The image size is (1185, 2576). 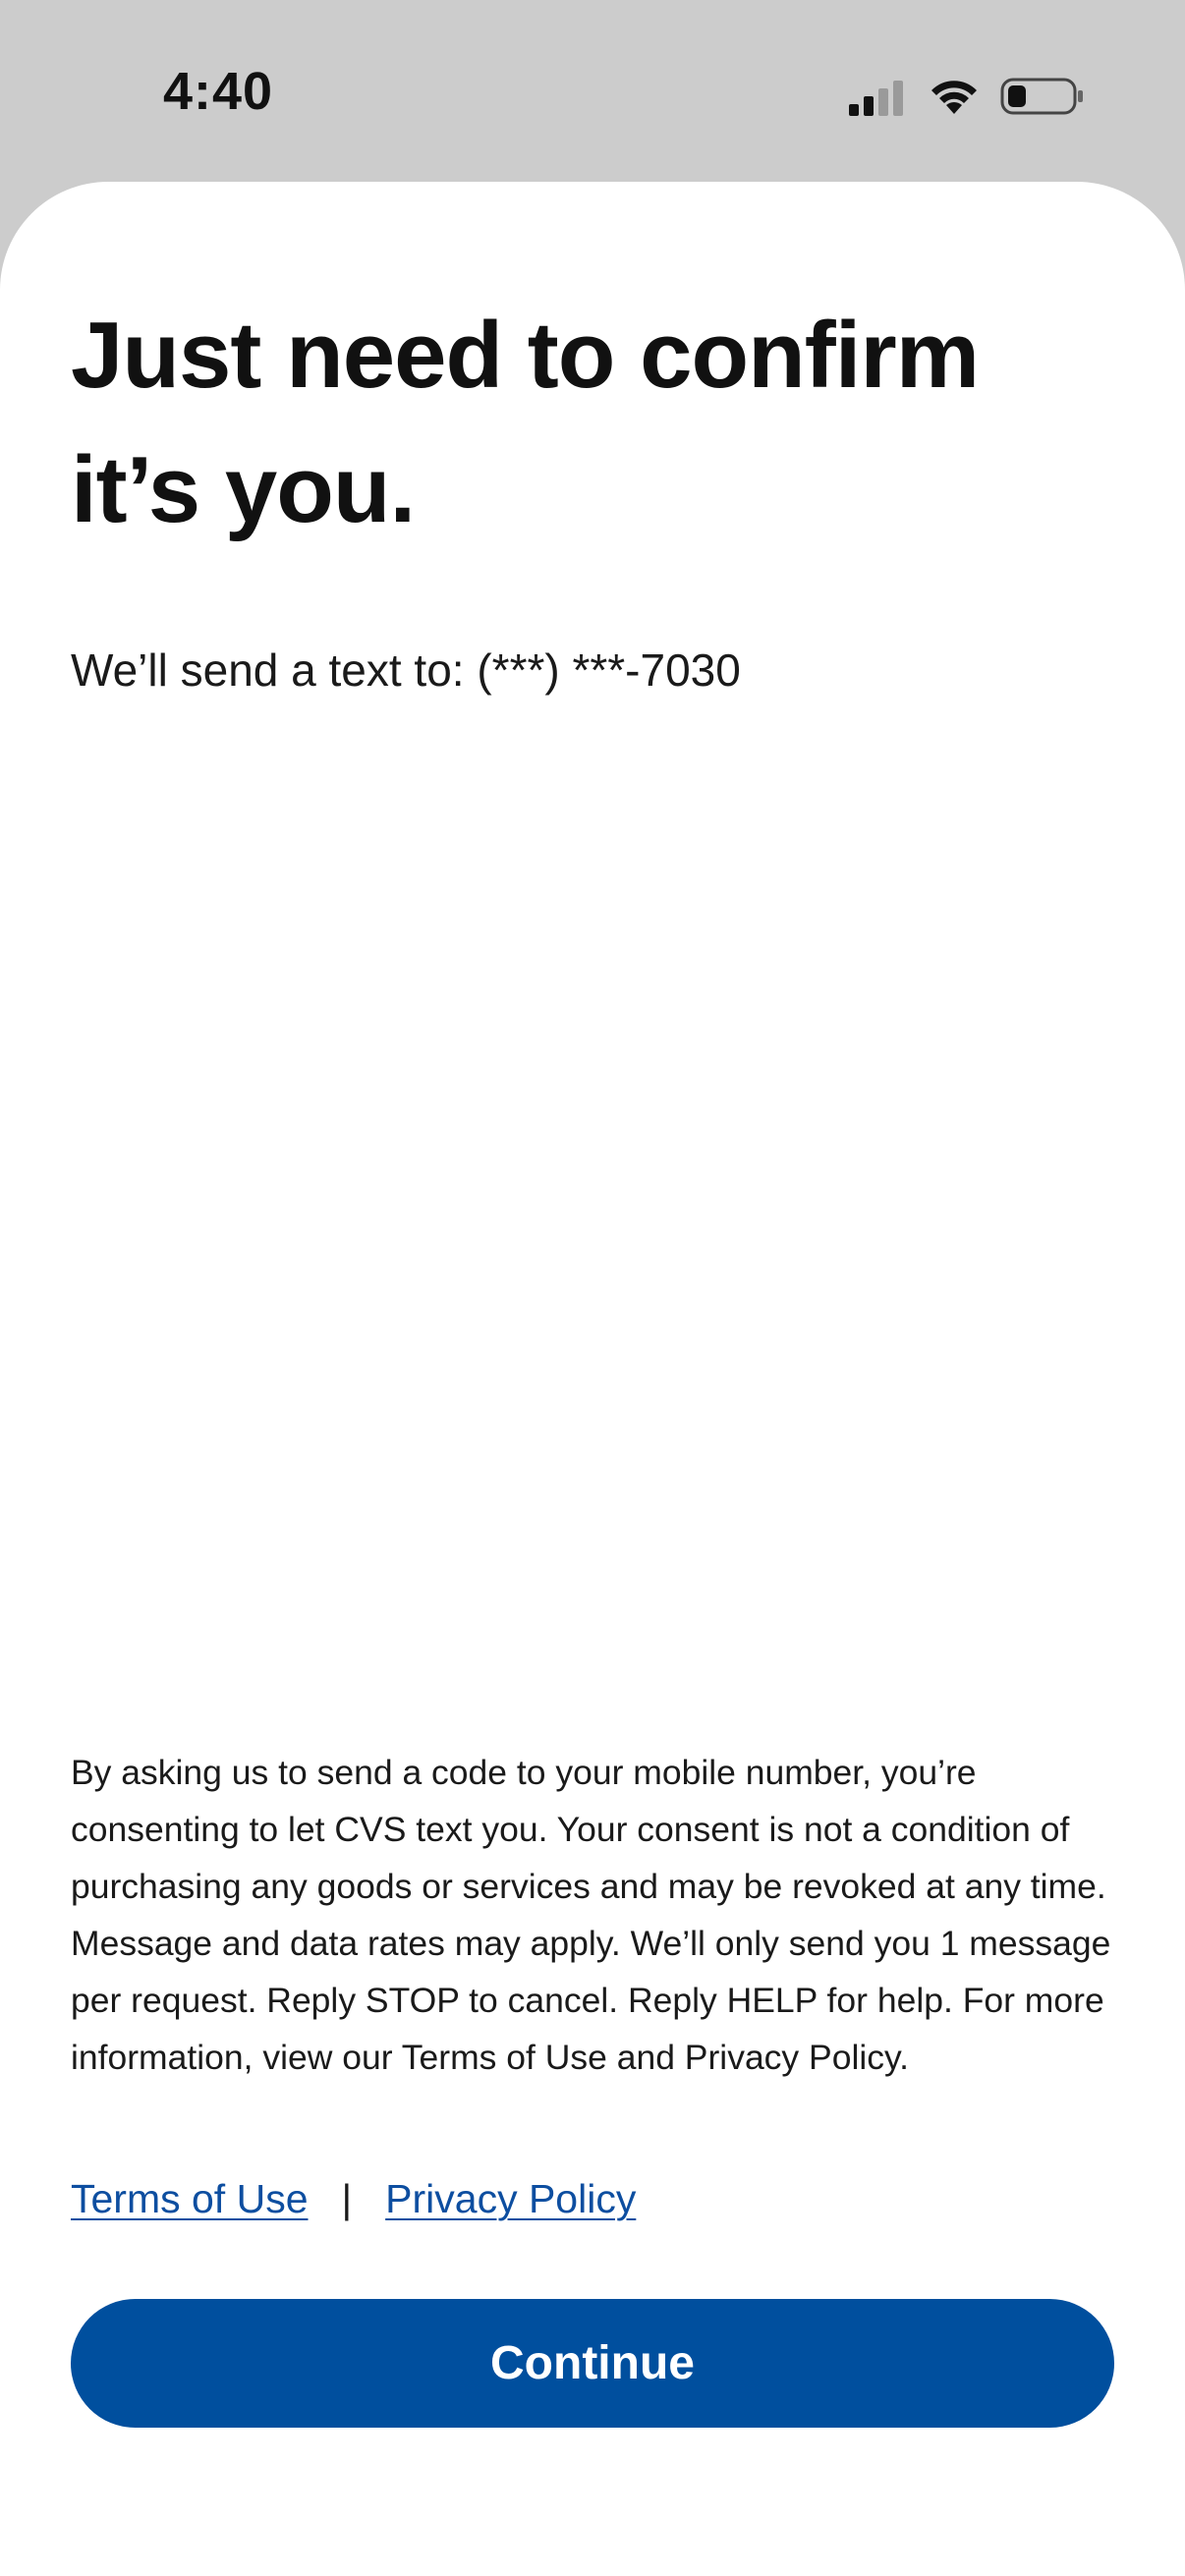 What do you see at coordinates (1041, 96) in the screenshot?
I see `battery-icon` at bounding box center [1041, 96].